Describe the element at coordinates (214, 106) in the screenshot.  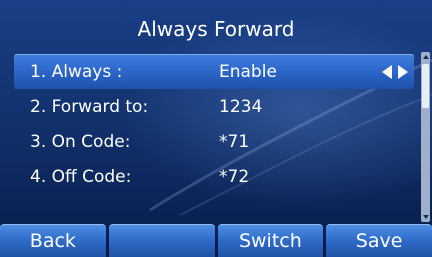
I see `row-forward-to: 2. Forward to: 1234` at that location.